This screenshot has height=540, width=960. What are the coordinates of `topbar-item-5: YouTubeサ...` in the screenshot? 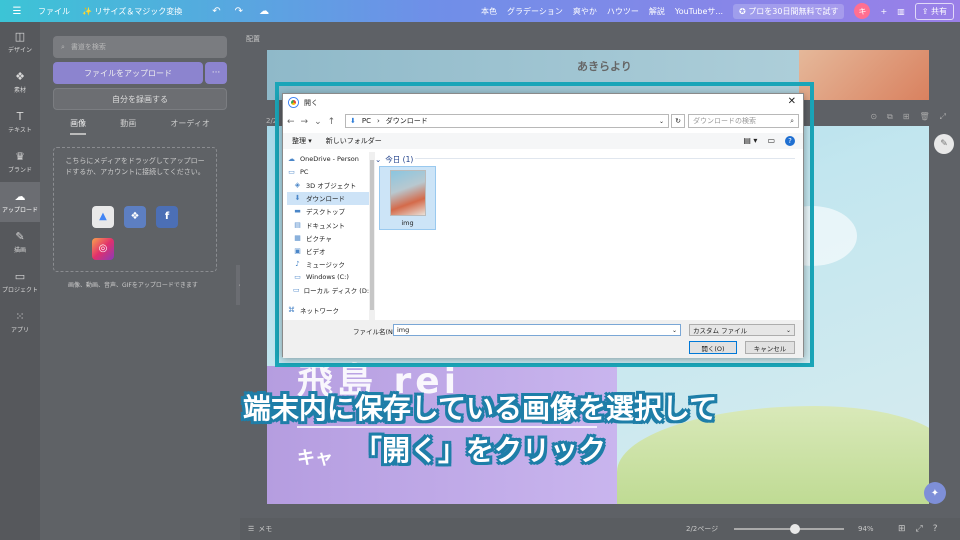 It's located at (699, 11).